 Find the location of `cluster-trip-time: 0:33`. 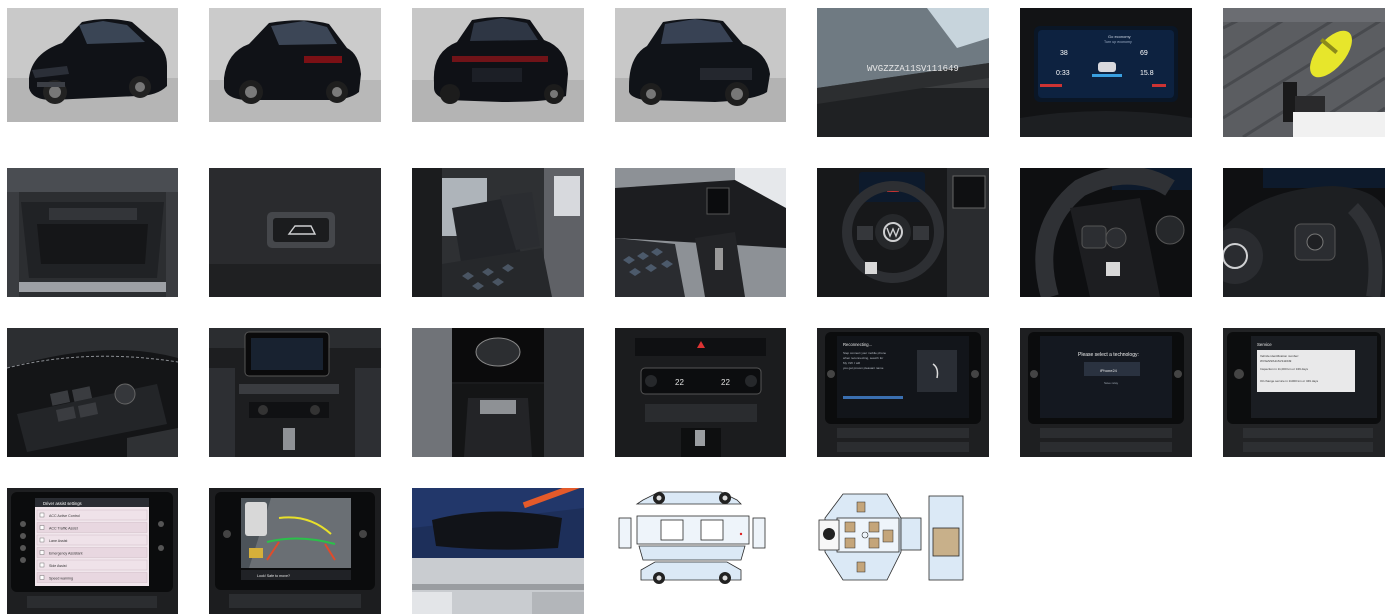

cluster-trip-time: 0:33 is located at coordinates (1063, 73).